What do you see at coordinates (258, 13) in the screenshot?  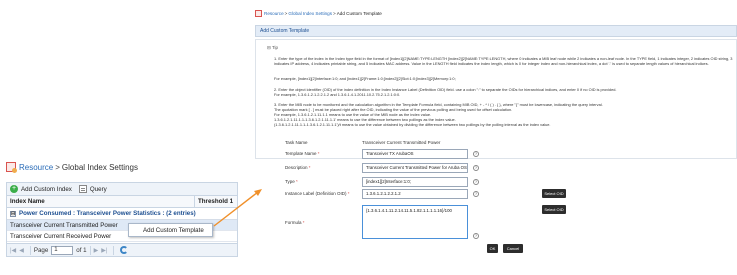 I see `resource-icon` at bounding box center [258, 13].